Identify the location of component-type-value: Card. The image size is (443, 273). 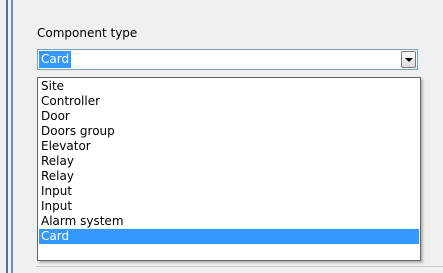
(55, 59).